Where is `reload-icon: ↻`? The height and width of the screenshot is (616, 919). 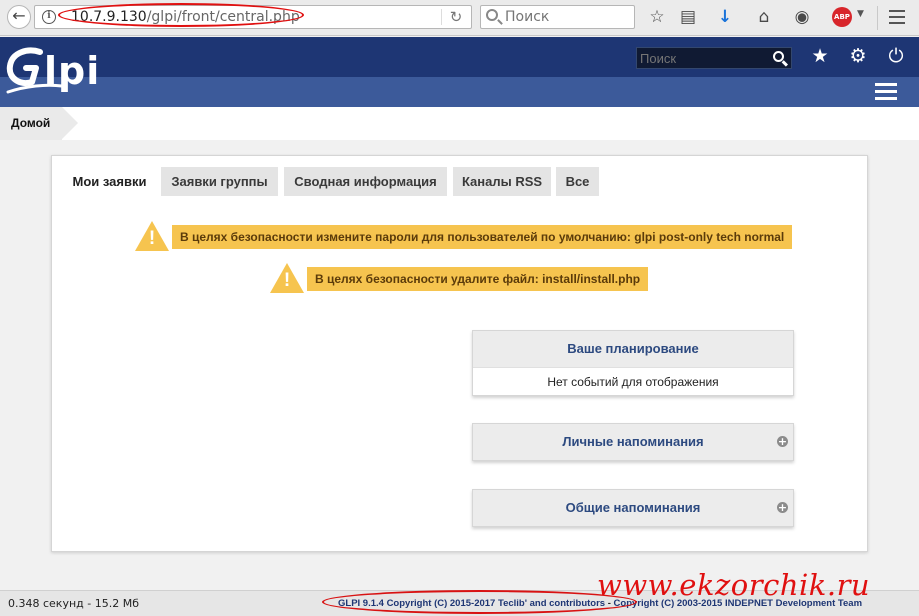 reload-icon: ↻ is located at coordinates (456, 17).